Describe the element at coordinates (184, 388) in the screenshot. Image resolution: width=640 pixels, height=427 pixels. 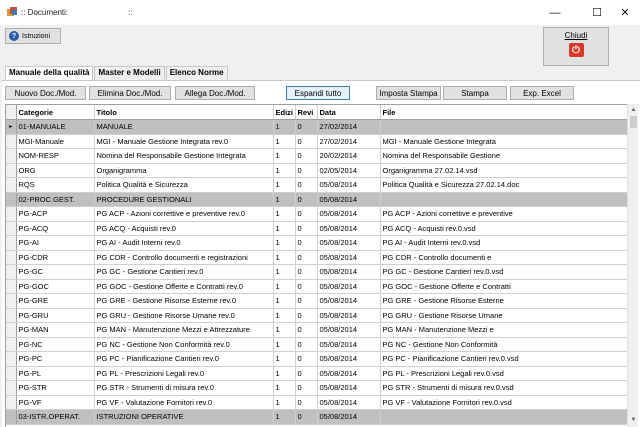
I see `cell-titolo: PG STR - Strumenti di misura rev.0` at that location.